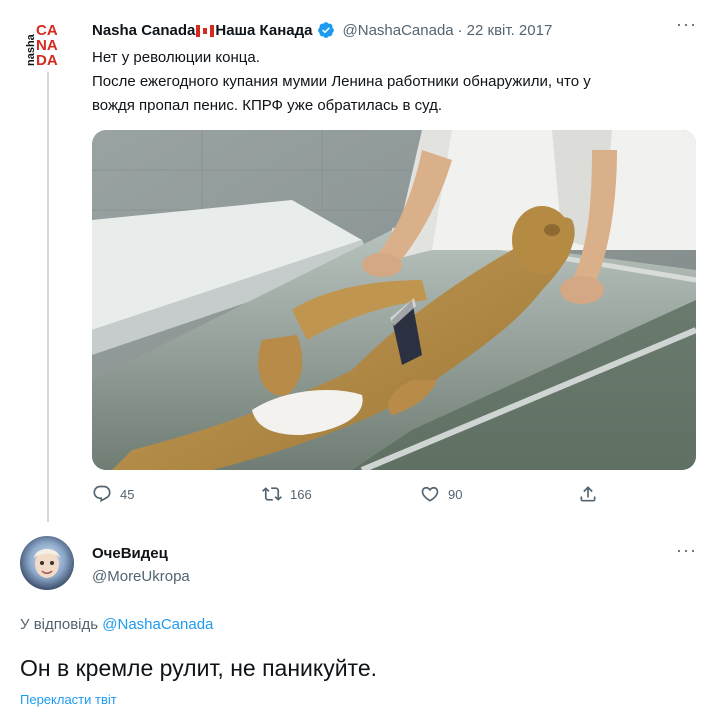 The width and height of the screenshot is (718, 724). What do you see at coordinates (205, 30) in the screenshot?
I see `canada-flag-icon` at bounding box center [205, 30].